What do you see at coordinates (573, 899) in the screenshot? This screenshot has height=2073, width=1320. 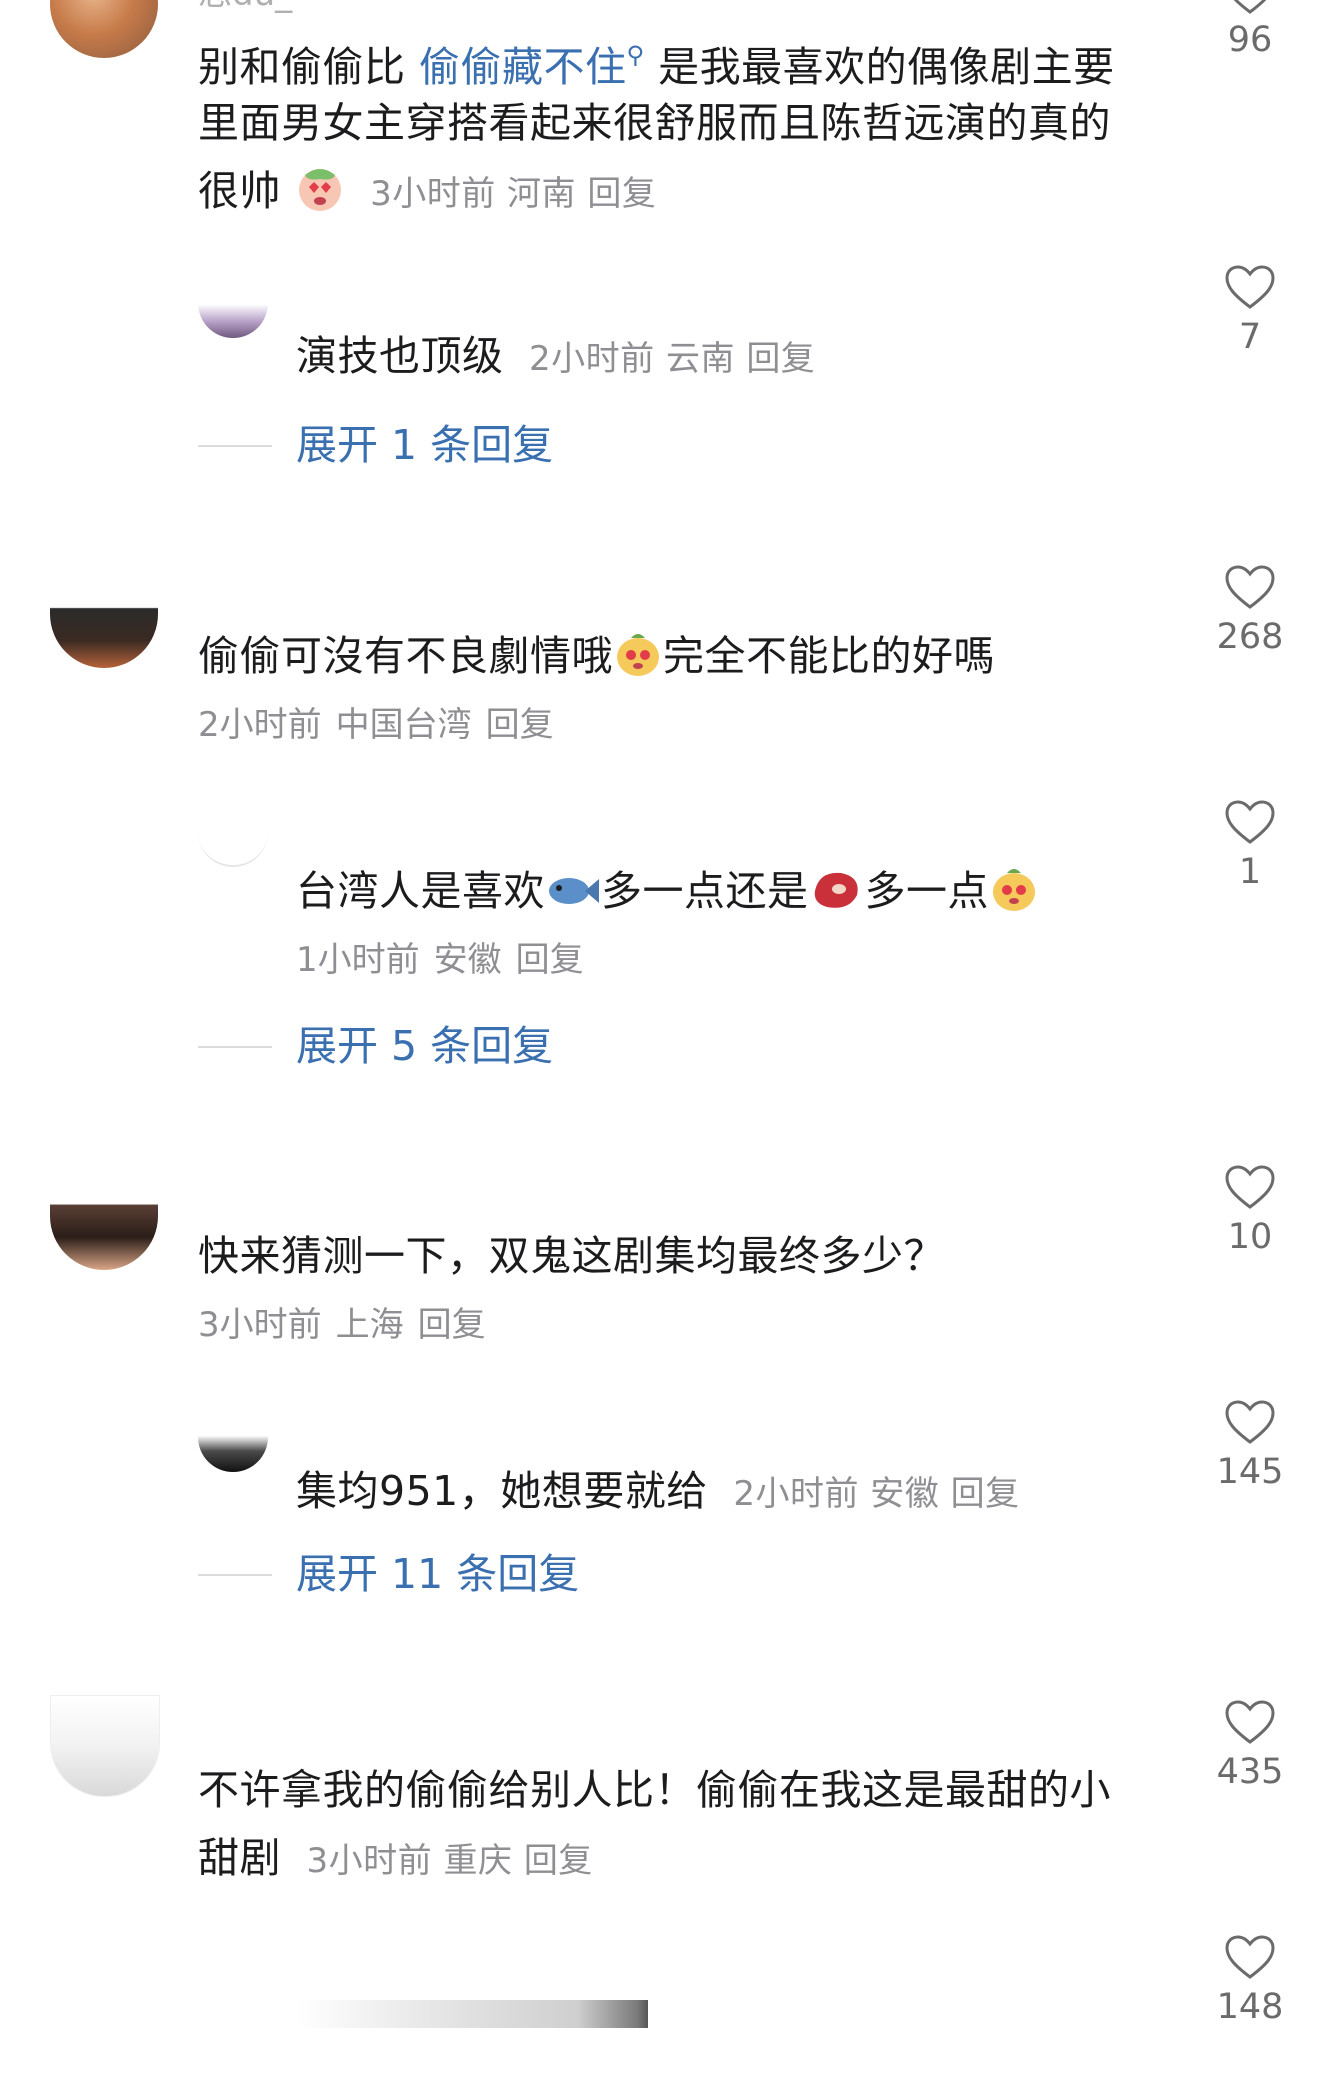 I see `fish-emoji-icon` at bounding box center [573, 899].